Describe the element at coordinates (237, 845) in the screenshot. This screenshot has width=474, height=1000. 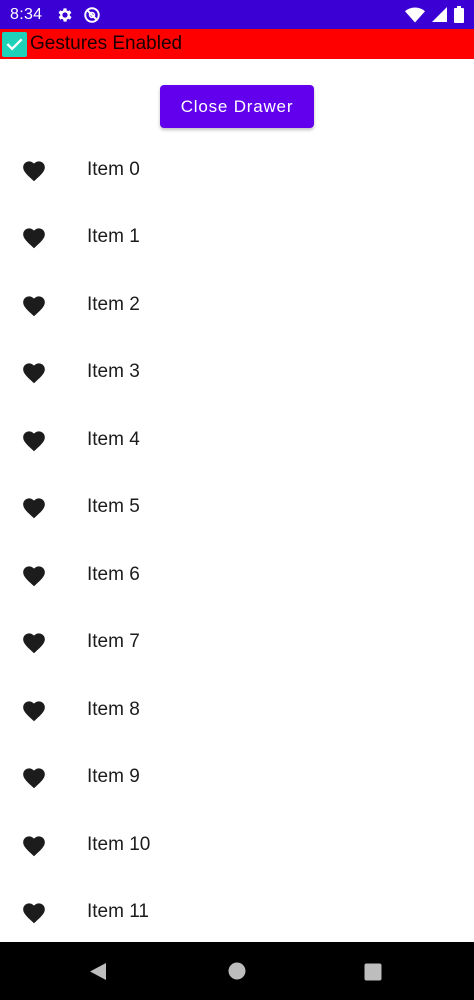
I see `list-item: Item 10` at that location.